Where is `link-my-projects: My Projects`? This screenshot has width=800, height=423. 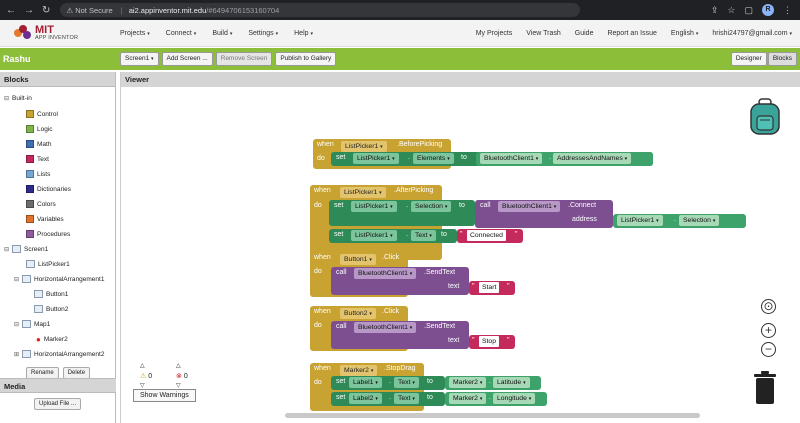
link-my-projects: My Projects is located at coordinates (494, 33).